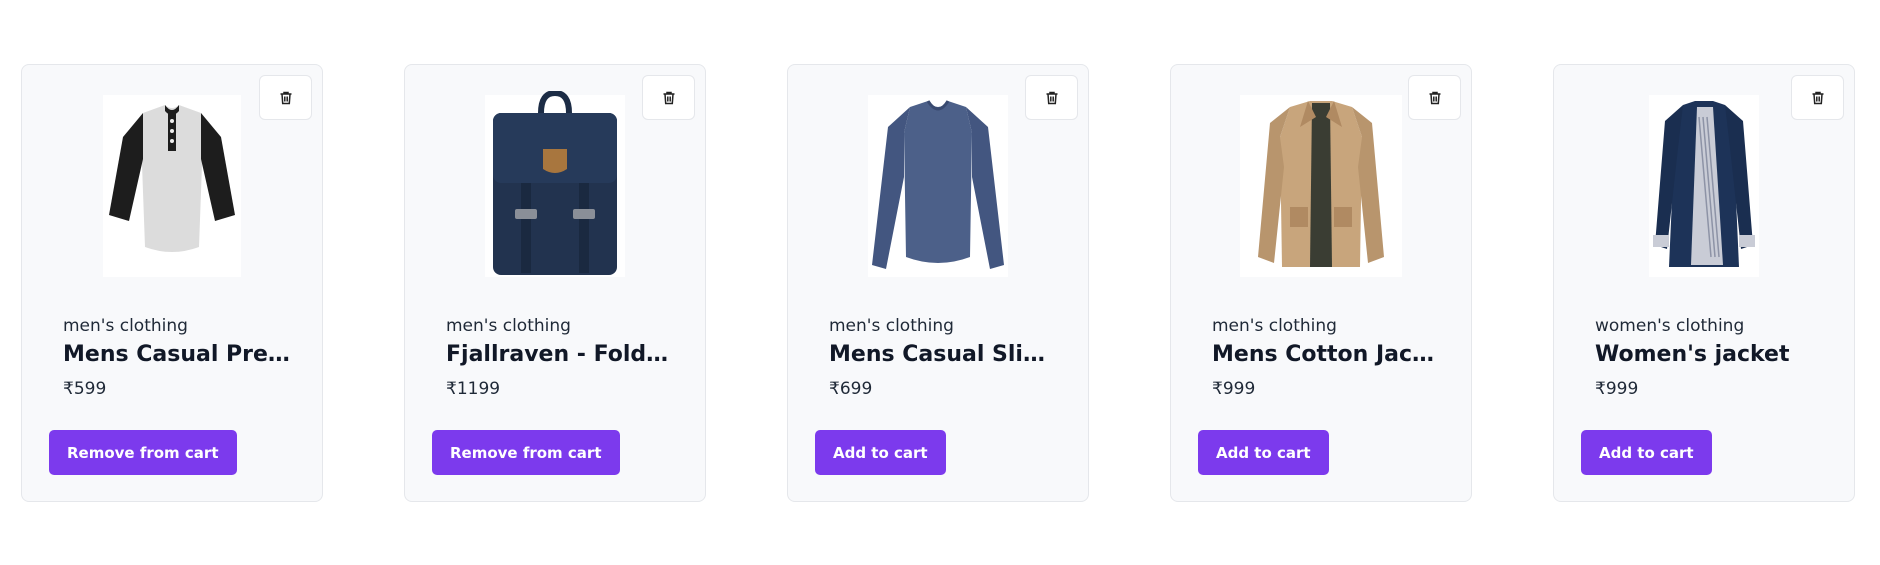  I want to click on product-title: Mens Casual Premium Slim Fit T-Shirts, so click(179, 354).